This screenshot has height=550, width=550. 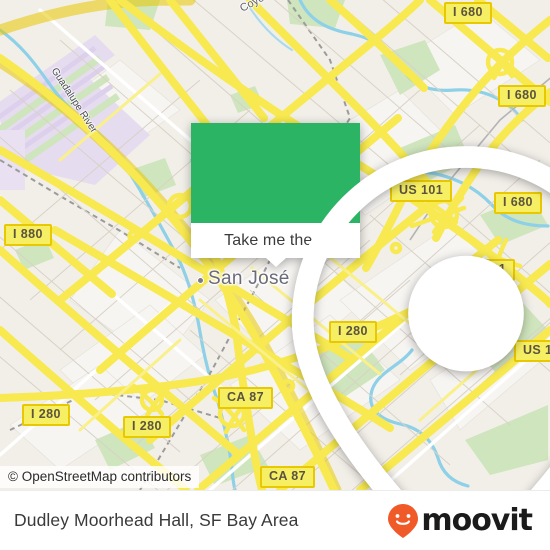 What do you see at coordinates (156, 520) in the screenshot?
I see `page-title: Dudley Moorhead Hall, SF Bay Area` at bounding box center [156, 520].